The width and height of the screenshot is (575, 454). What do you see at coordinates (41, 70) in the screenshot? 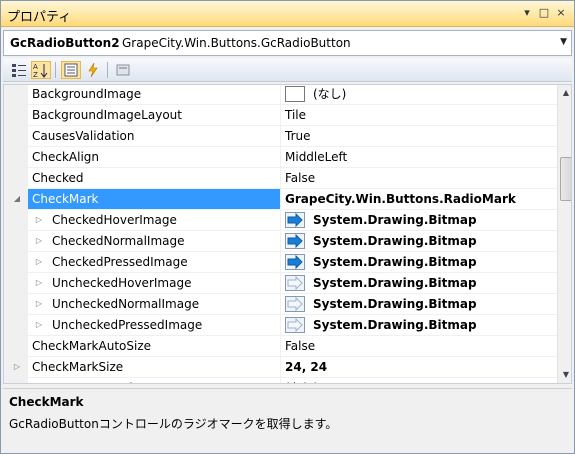
I see `alphabetical-icon: AZ` at bounding box center [41, 70].